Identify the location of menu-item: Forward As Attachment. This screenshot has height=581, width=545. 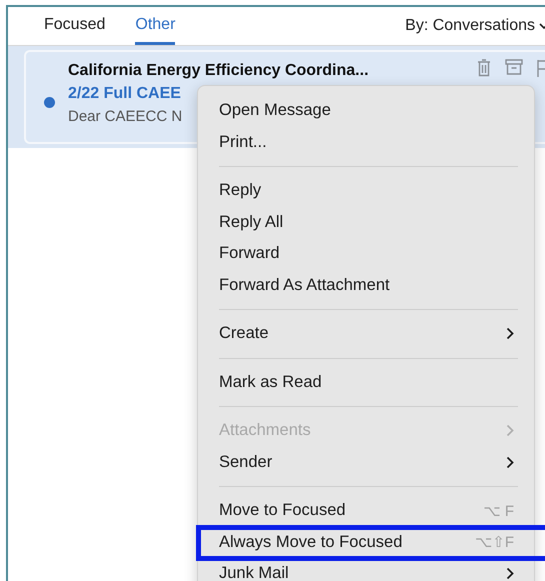
(366, 285).